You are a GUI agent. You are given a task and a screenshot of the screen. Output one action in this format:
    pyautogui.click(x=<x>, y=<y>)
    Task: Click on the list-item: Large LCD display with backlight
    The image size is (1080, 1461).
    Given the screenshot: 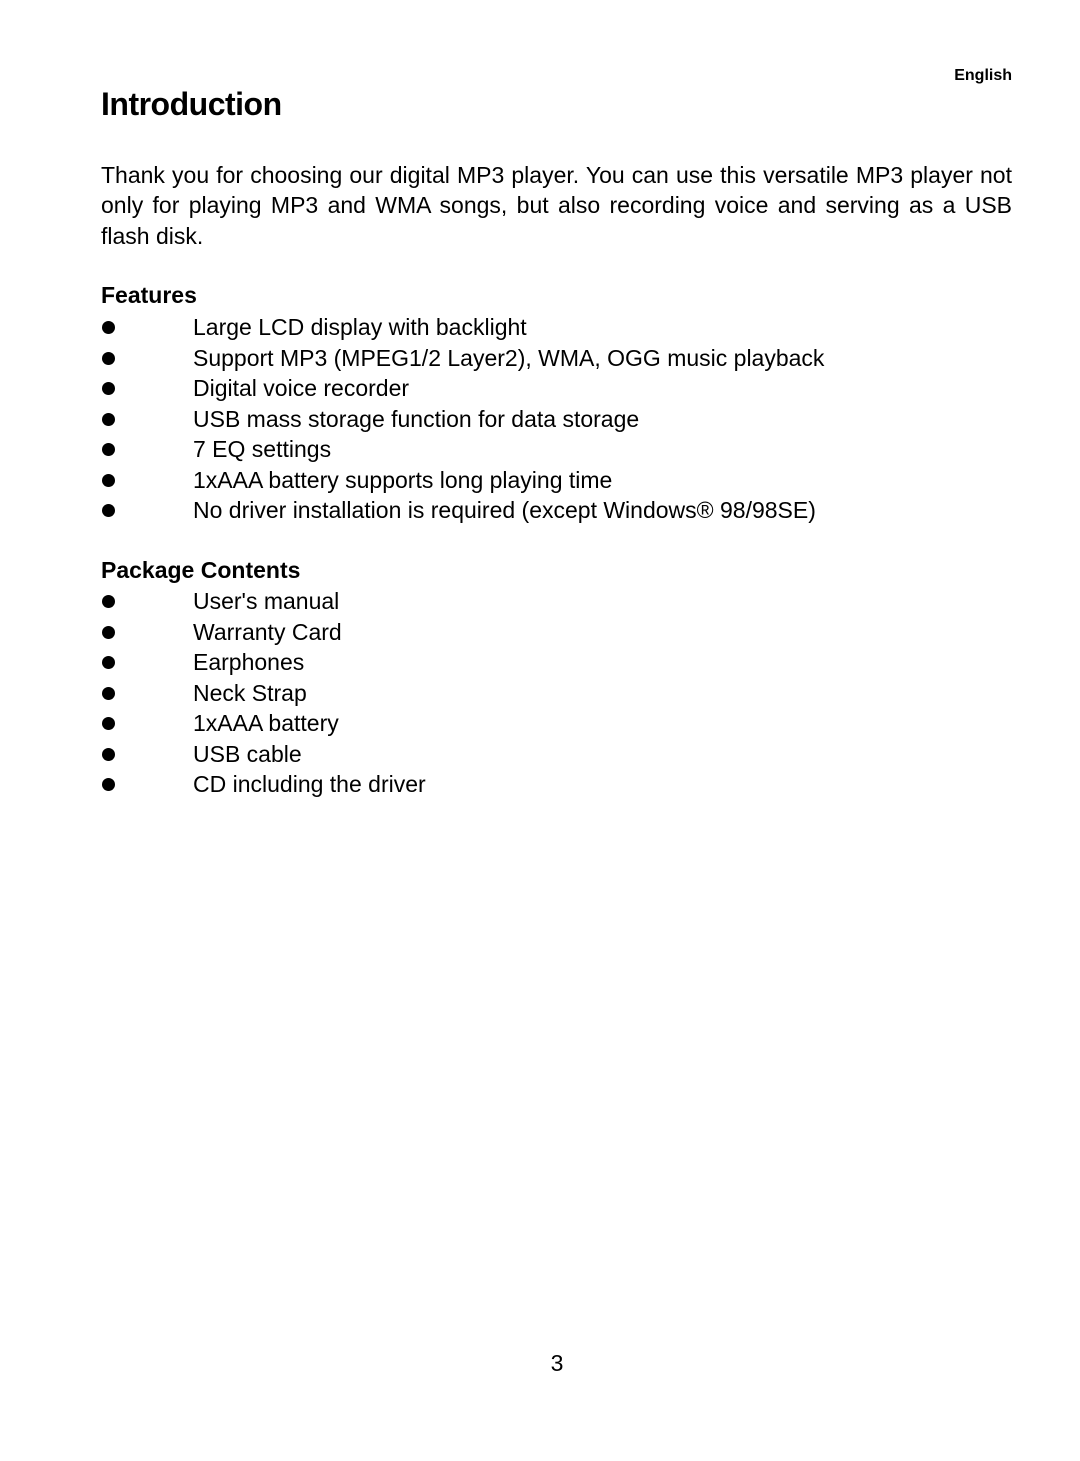 What is the action you would take?
    pyautogui.click(x=462, y=327)
    